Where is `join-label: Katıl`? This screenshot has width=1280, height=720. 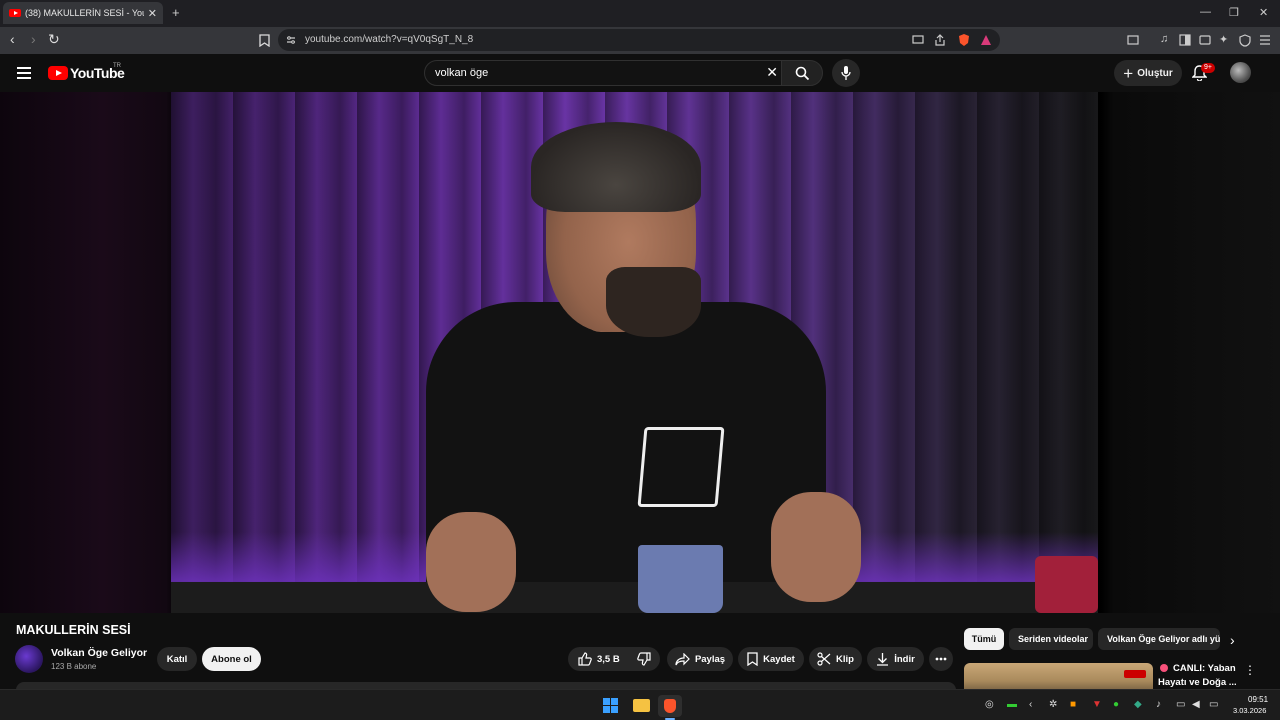 join-label: Katıl is located at coordinates (177, 659).